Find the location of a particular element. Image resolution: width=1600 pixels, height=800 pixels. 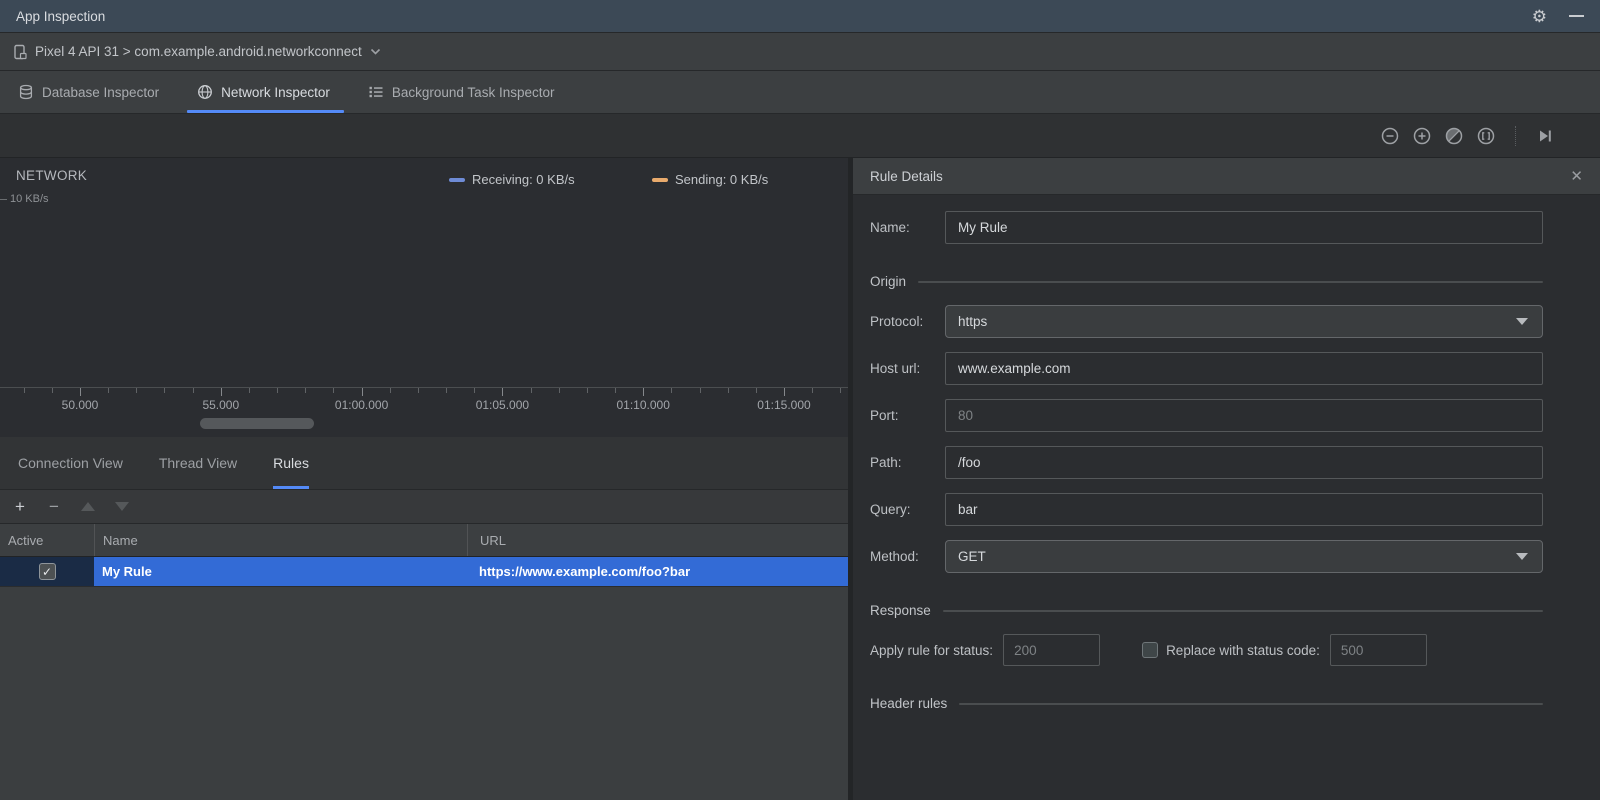

add-rule-button: + is located at coordinates (20, 507).